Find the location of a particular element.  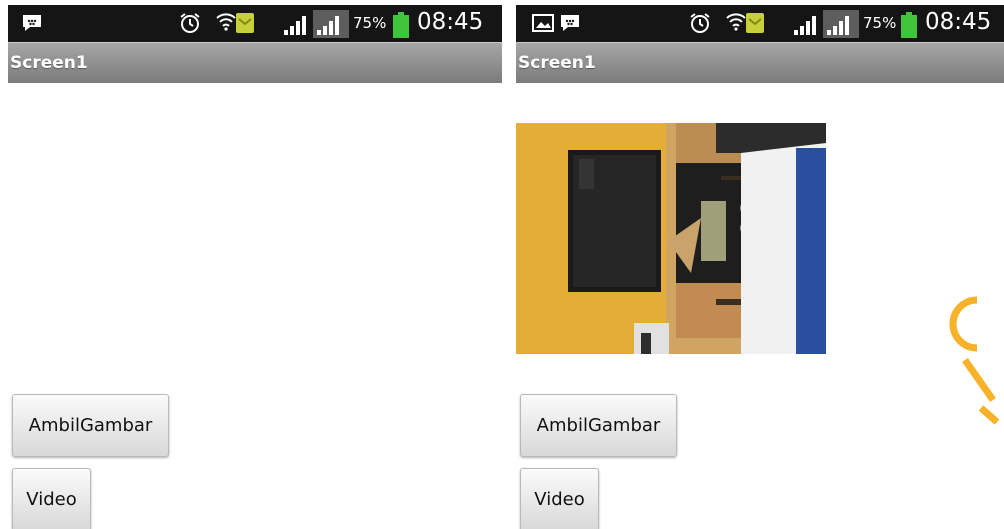

watermark-logo is located at coordinates (974, 360).